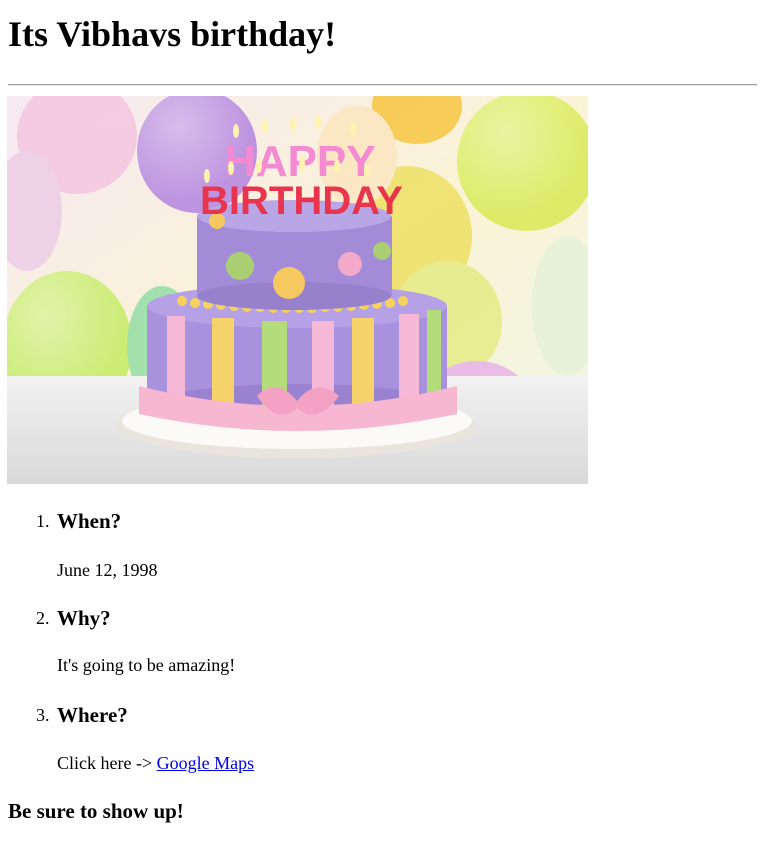  What do you see at coordinates (382, 85) in the screenshot?
I see `horizontal-divider` at bounding box center [382, 85].